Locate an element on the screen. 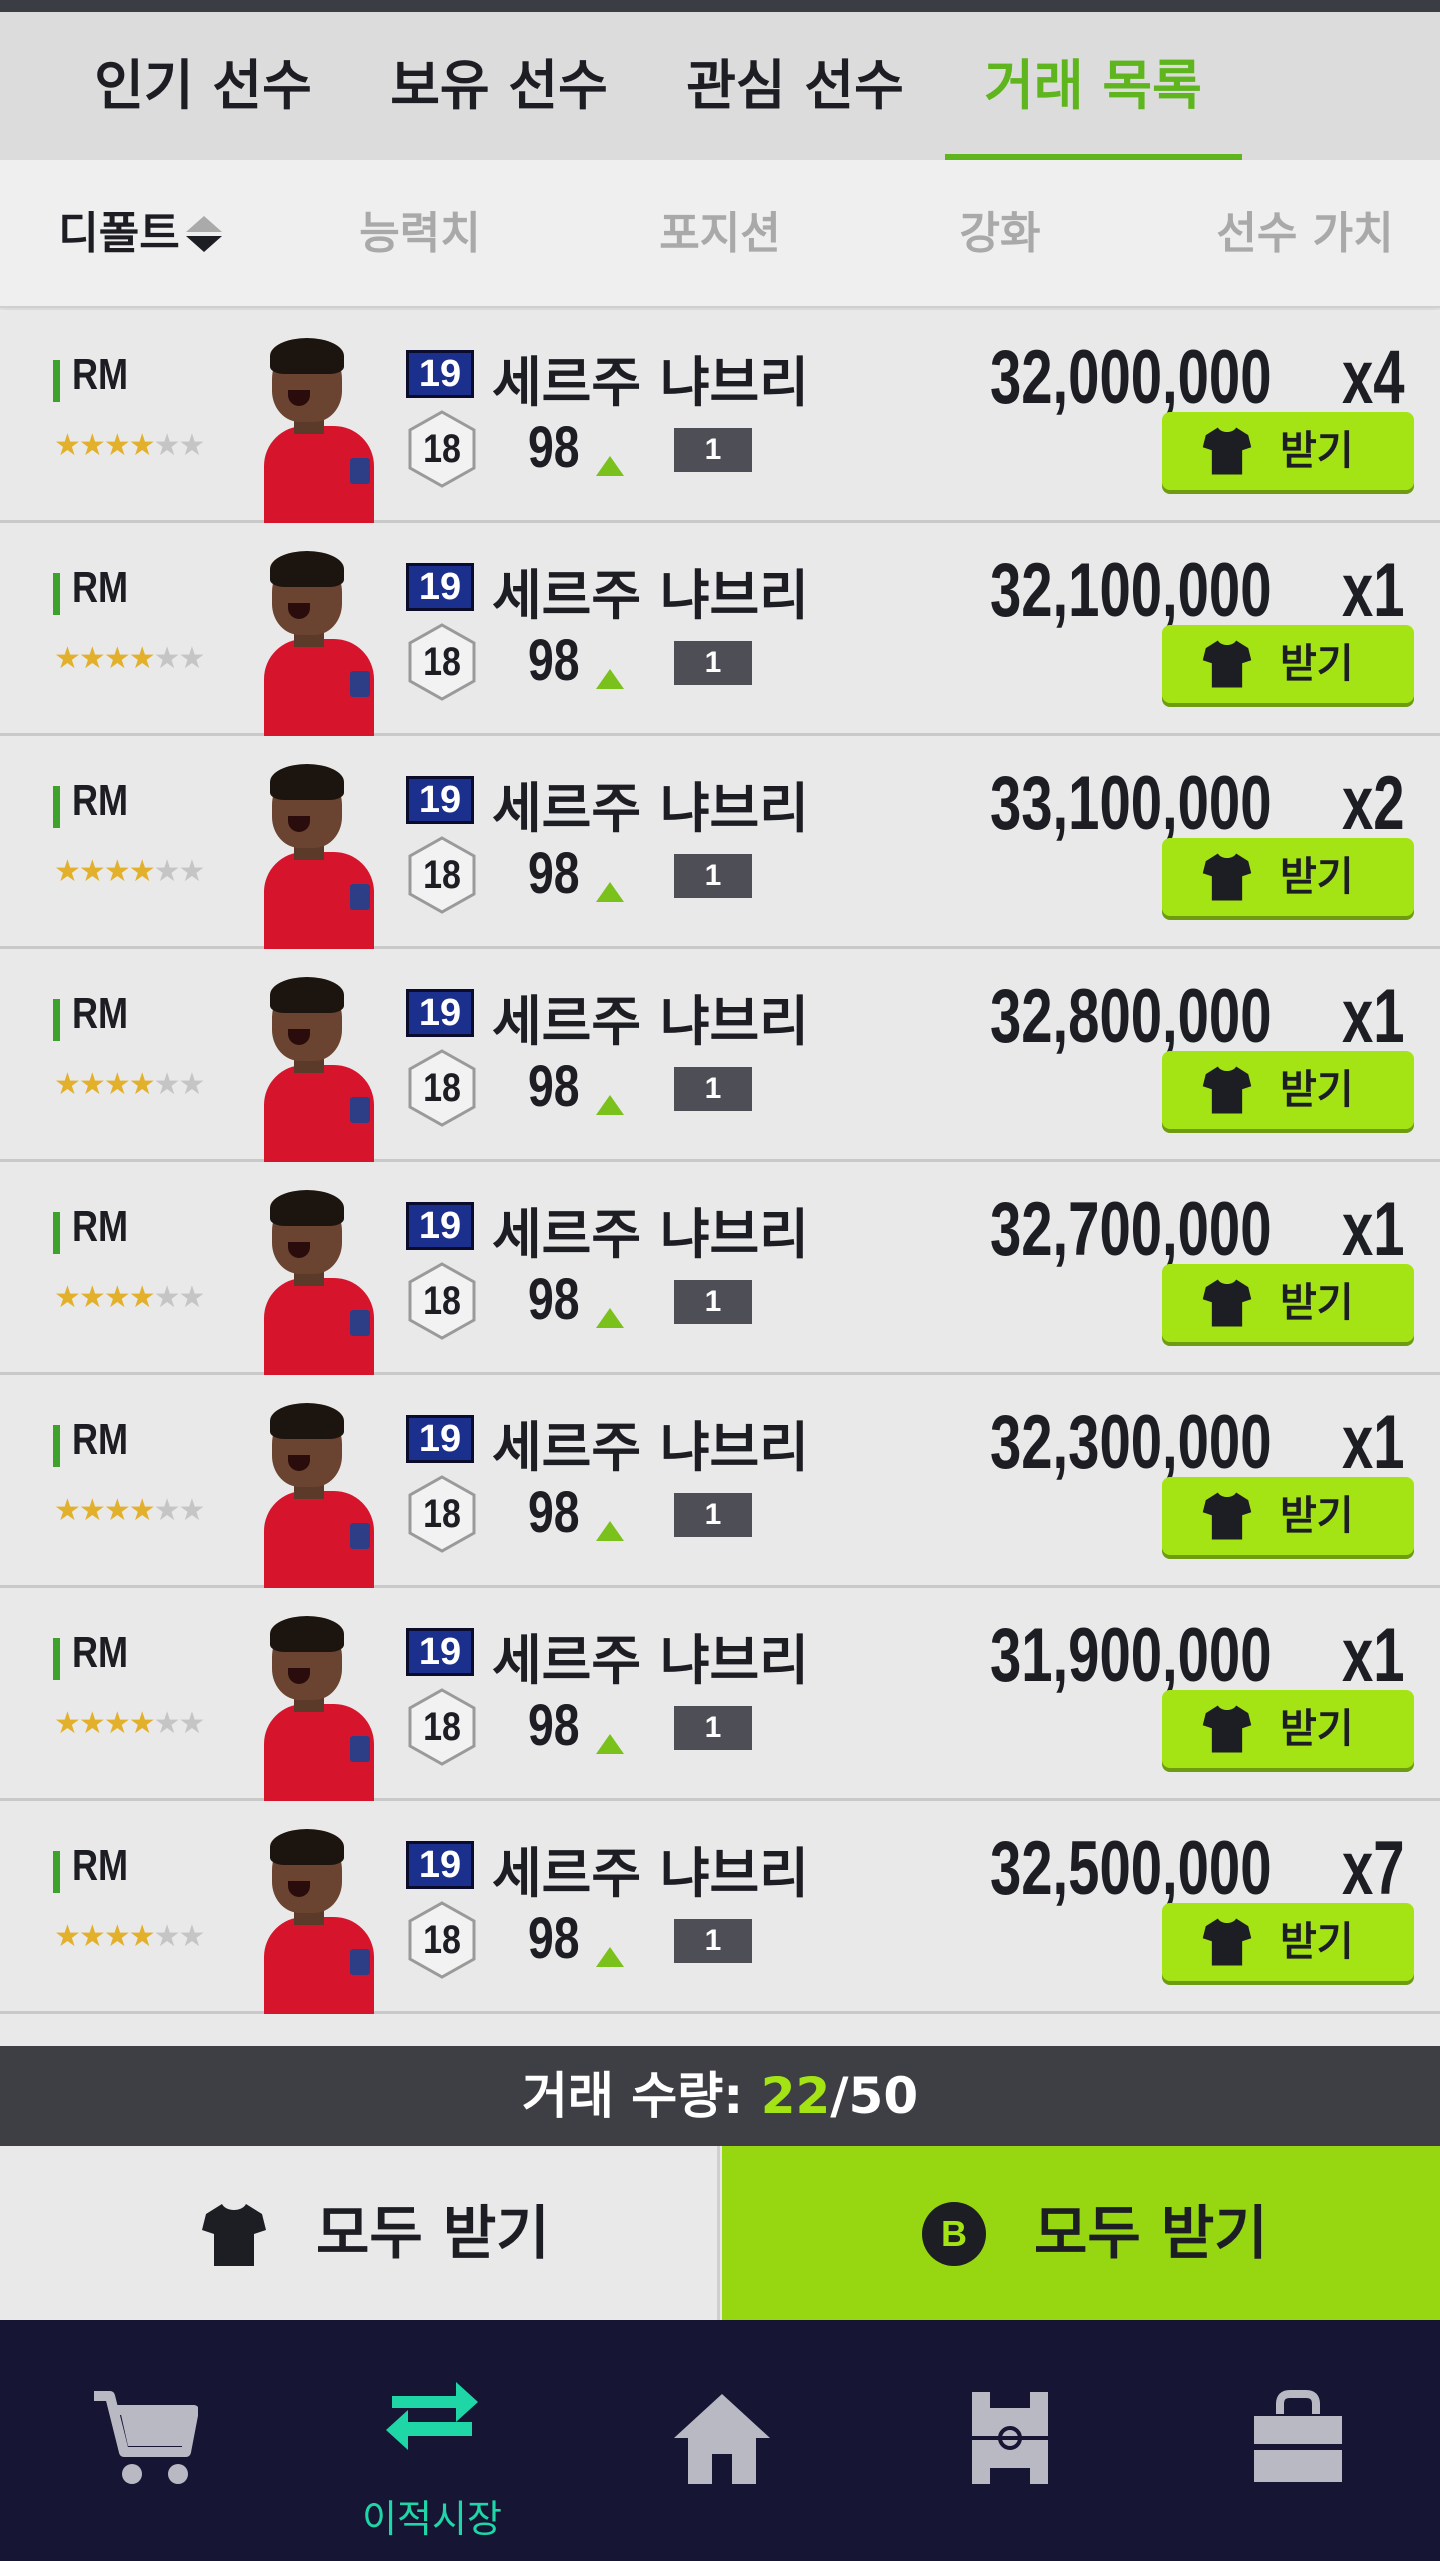  trade-row: RM ★★★★★★ 19 18 세르주 냐브리 98 1 32,800,000 x1 받기 is located at coordinates (720, 1055).